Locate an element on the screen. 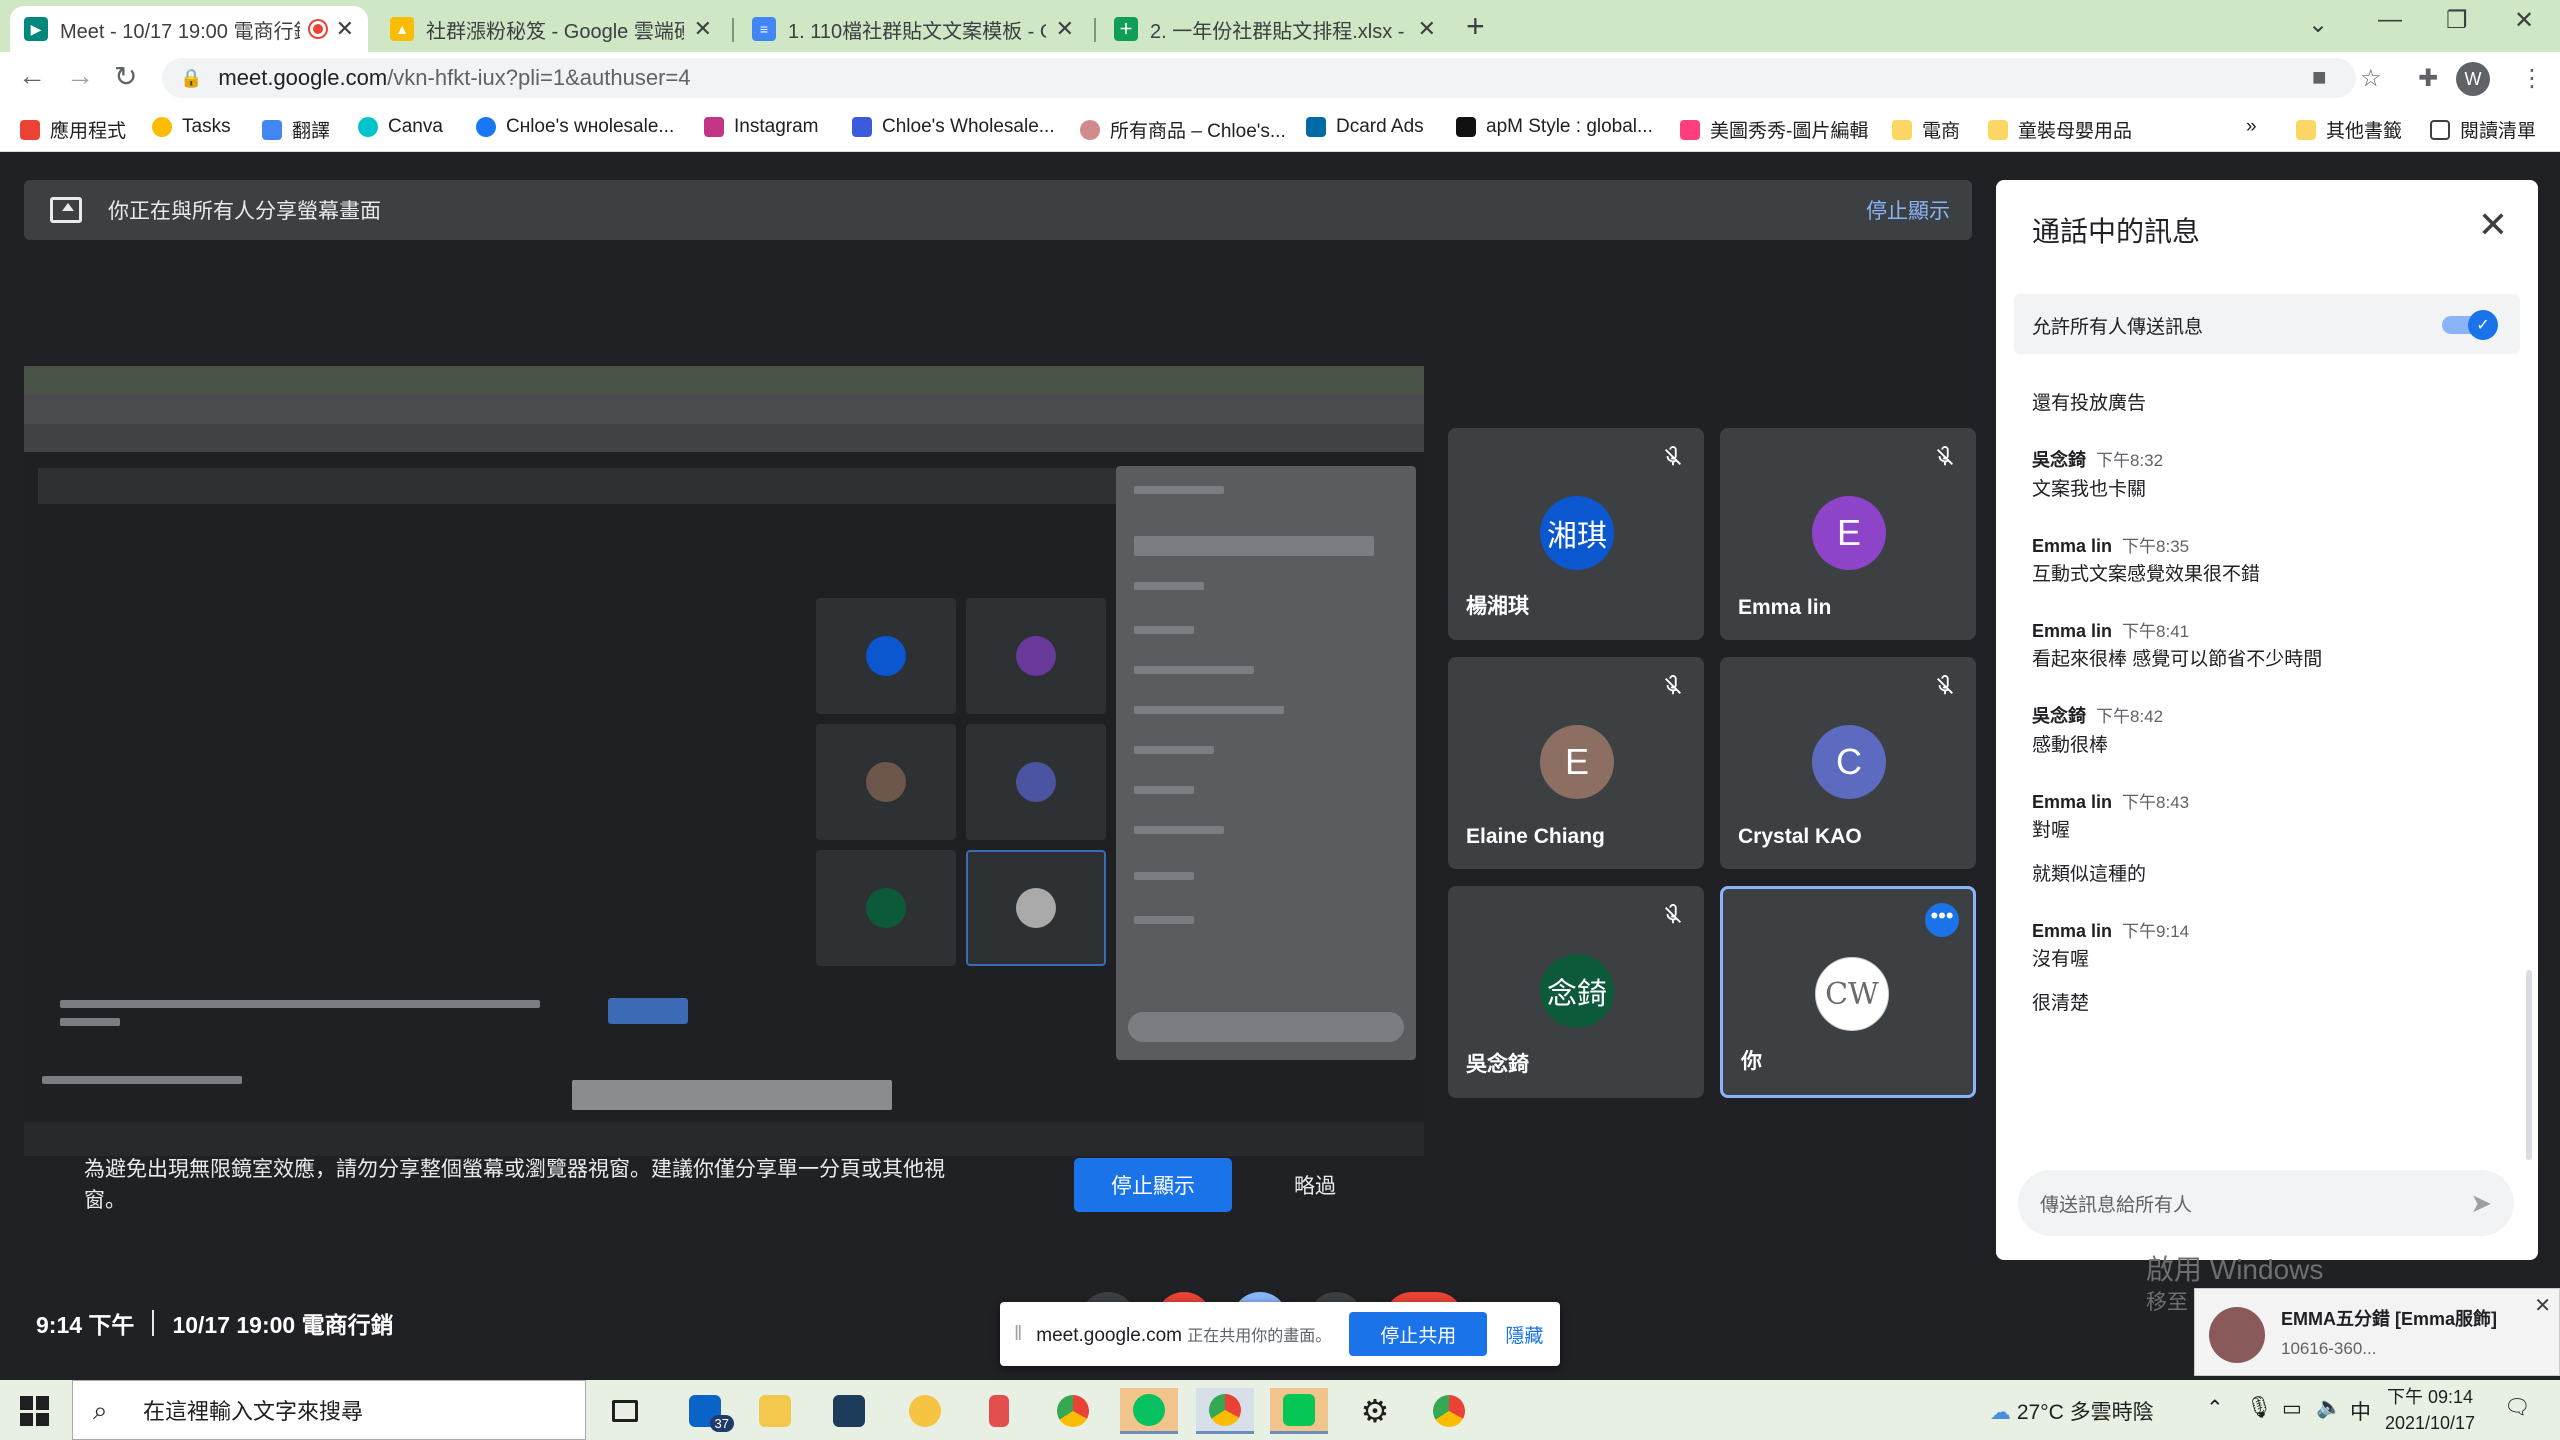 Image resolution: width=2560 pixels, height=1440 pixels. camera-icon: ■ is located at coordinates (2319, 78).